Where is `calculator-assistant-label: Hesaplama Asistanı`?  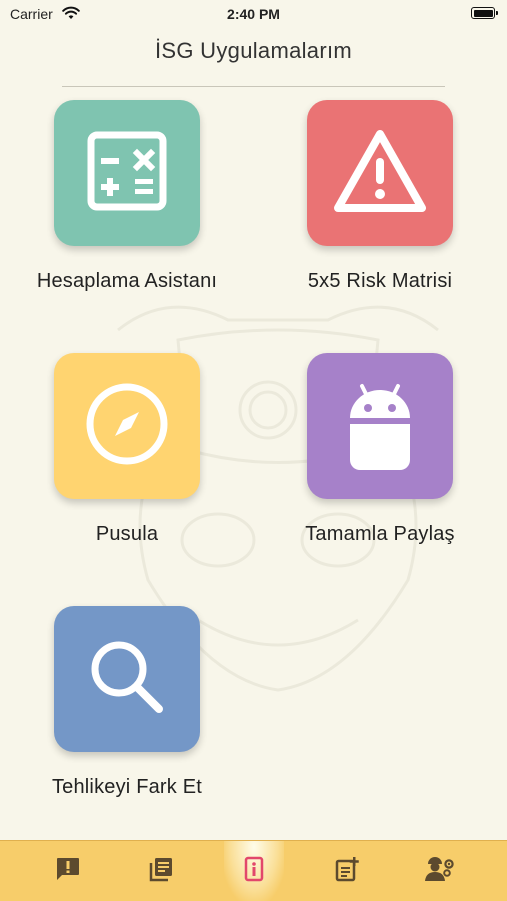
calculator-assistant-label: Hesaplama Asistanı is located at coordinates (127, 281).